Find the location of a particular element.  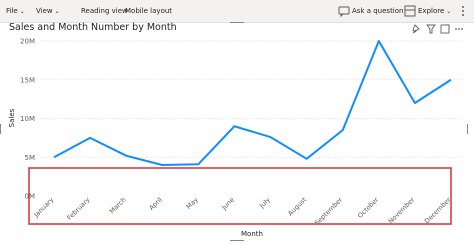

x-tick-label: April is located at coordinates (156, 204).